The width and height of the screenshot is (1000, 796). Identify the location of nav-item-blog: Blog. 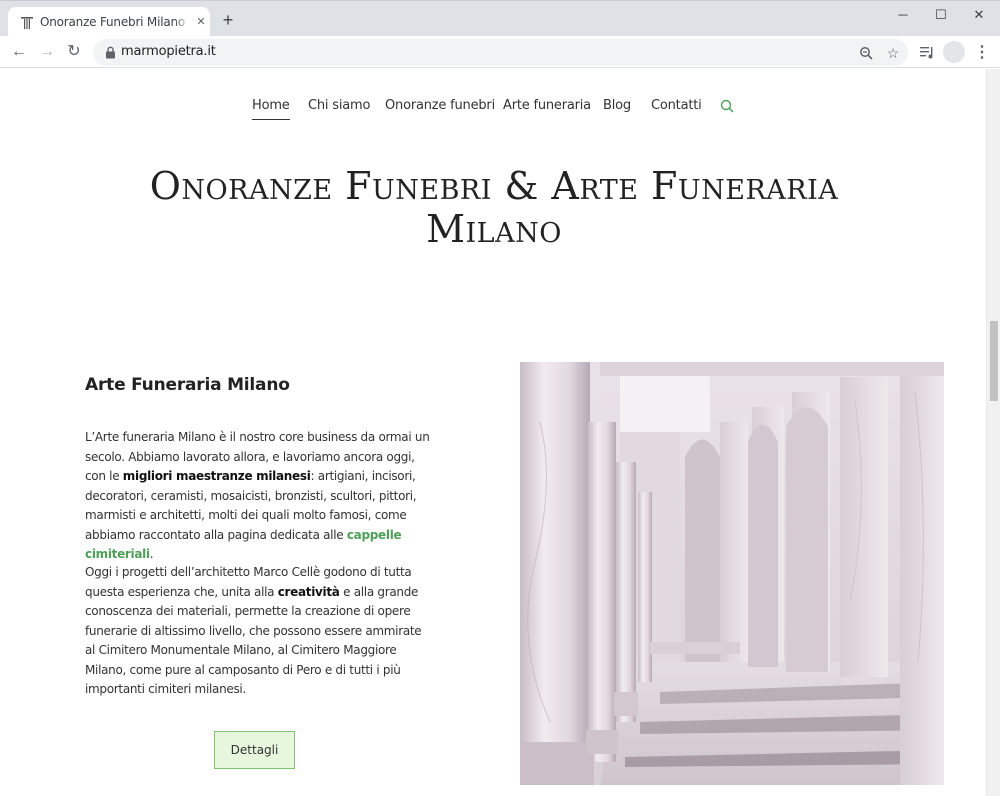
(617, 105).